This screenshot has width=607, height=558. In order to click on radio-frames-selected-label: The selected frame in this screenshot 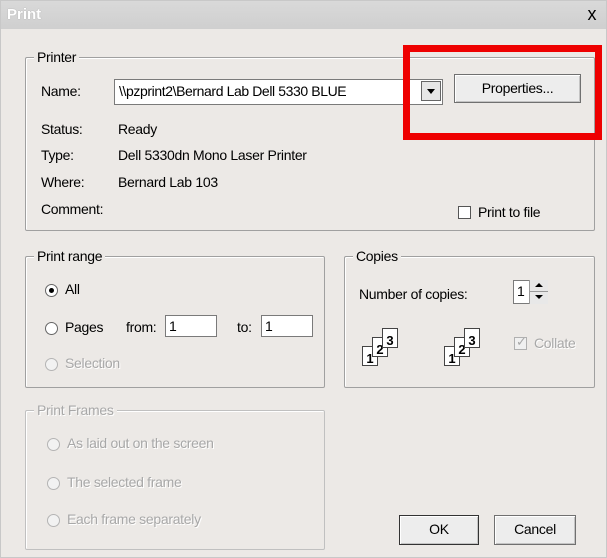, I will do `click(124, 482)`.